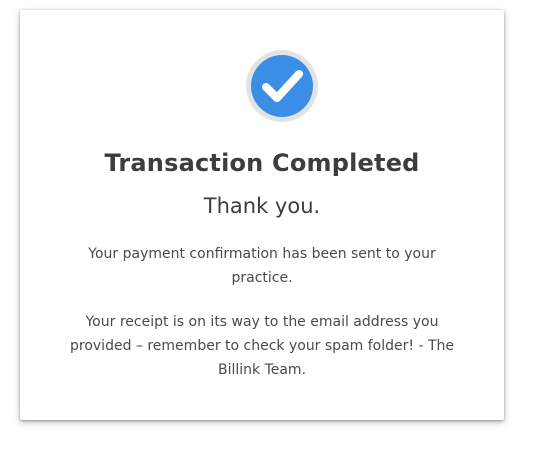  What do you see at coordinates (282, 86) in the screenshot?
I see `check-circle-icon` at bounding box center [282, 86].